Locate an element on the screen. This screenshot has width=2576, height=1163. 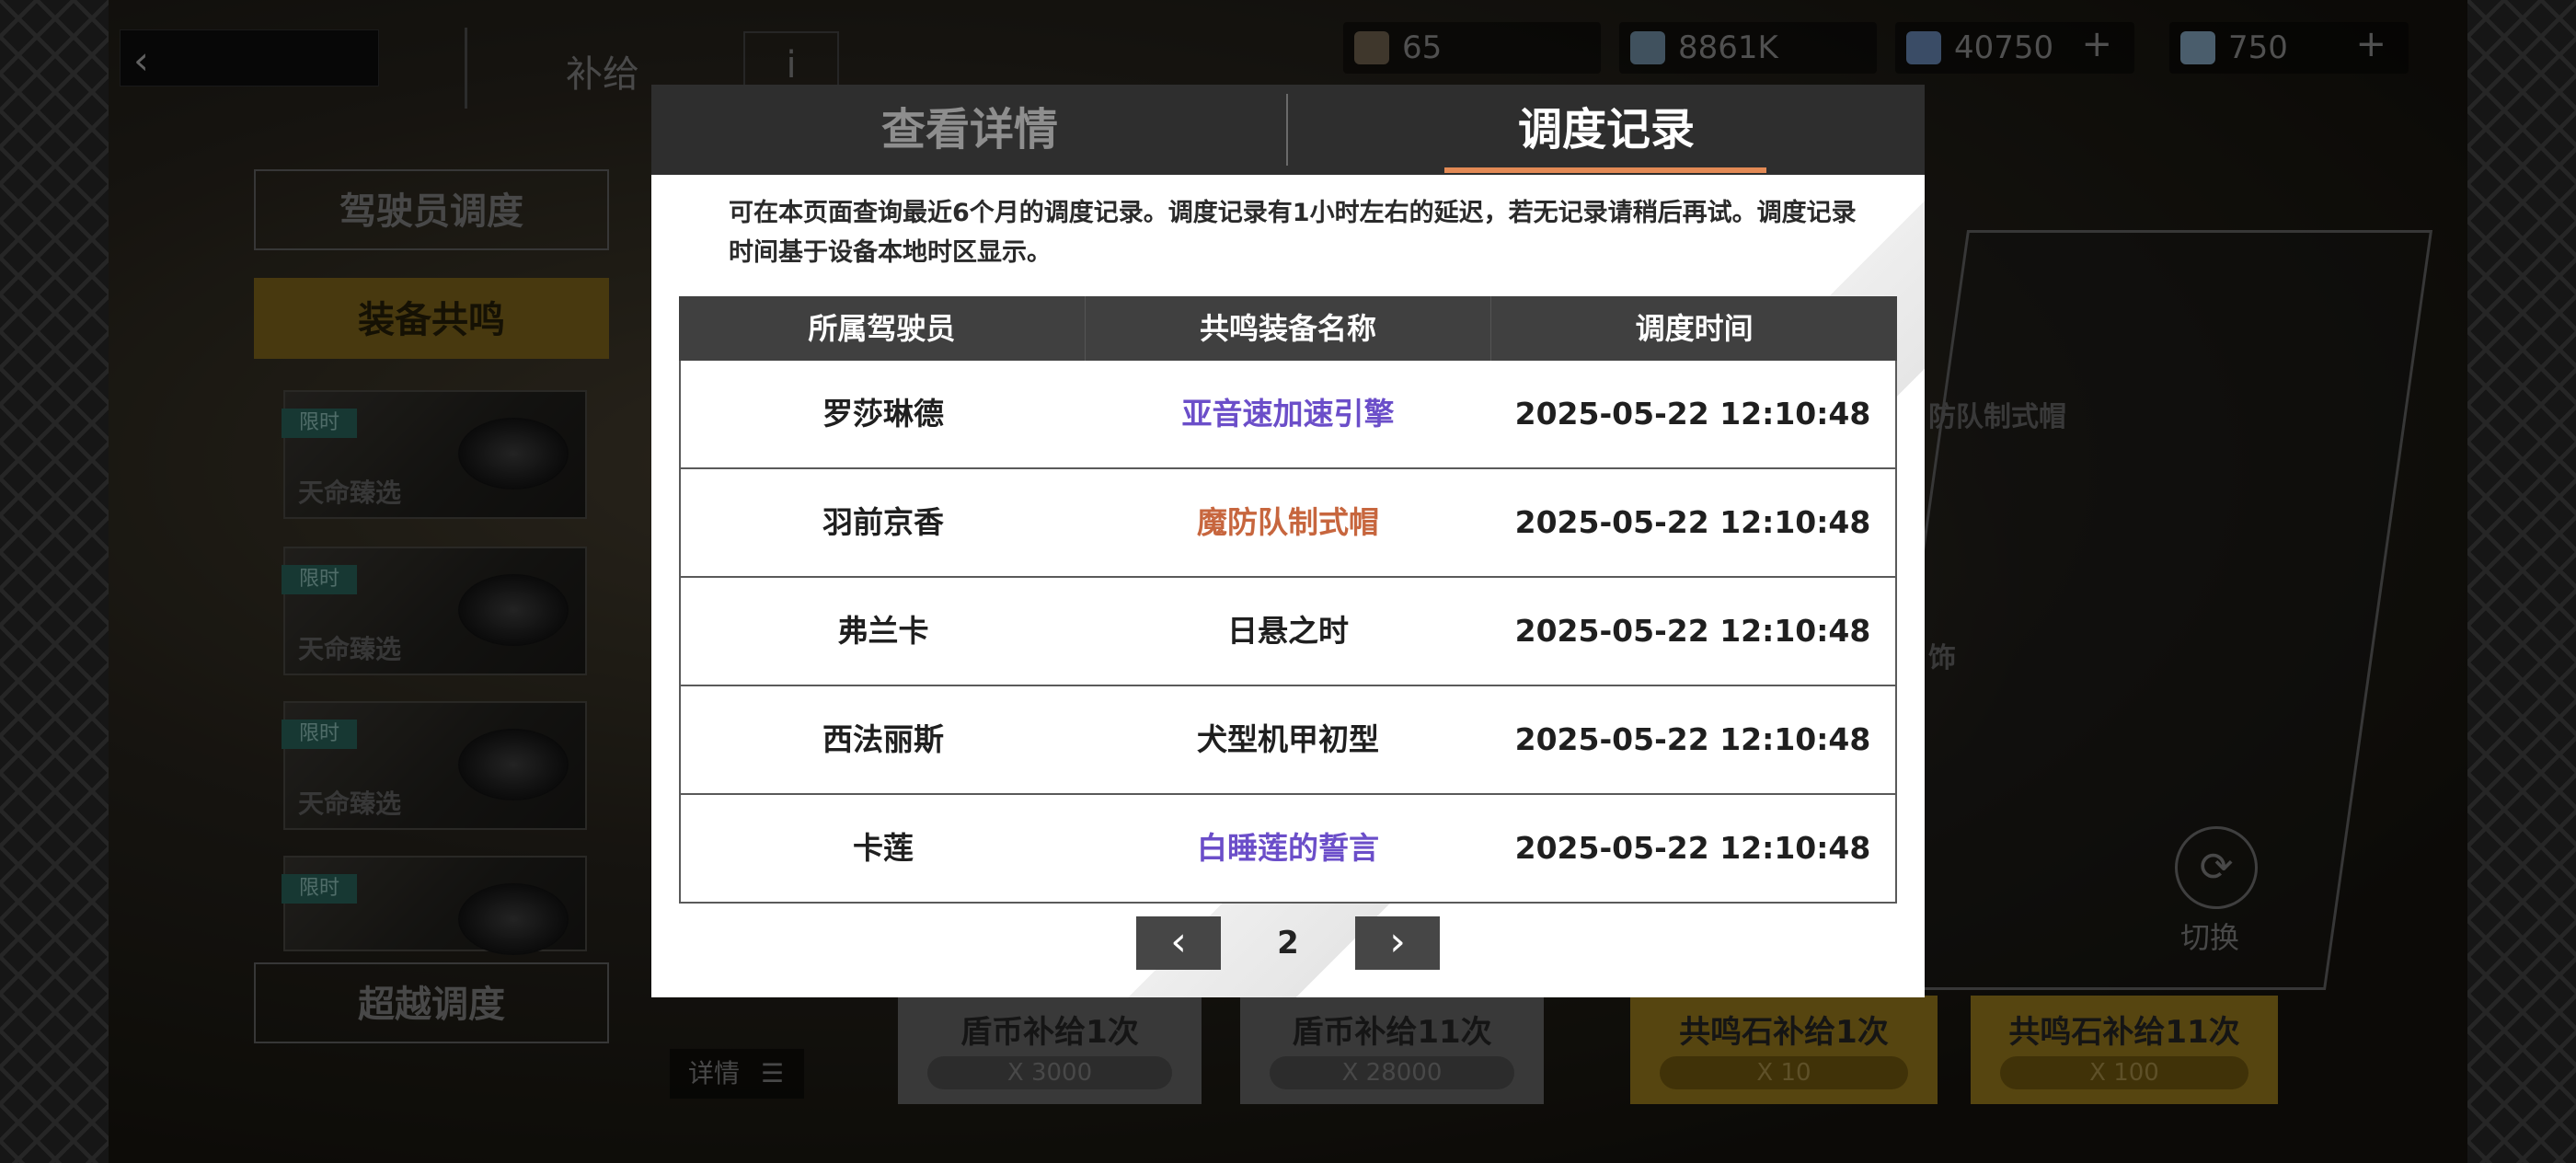
pilot-cell: 弗兰卡 is located at coordinates (883, 631).